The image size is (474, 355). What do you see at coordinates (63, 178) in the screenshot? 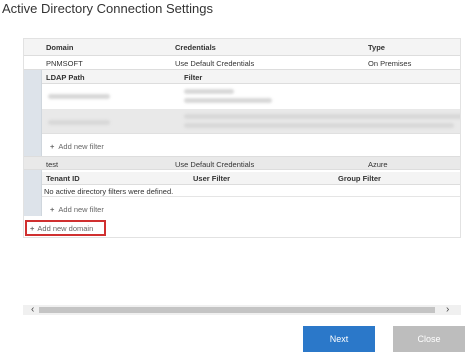
I see `tenant-id-header: Tenant ID` at bounding box center [63, 178].